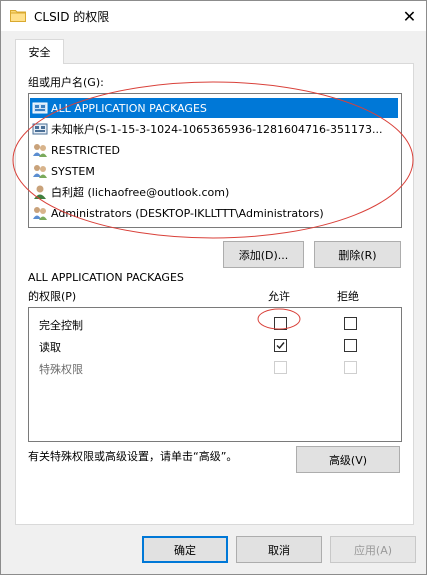 Image resolution: width=427 pixels, height=575 pixels. Describe the element at coordinates (61, 369) in the screenshot. I see `permission-name: 特殊权限` at that location.